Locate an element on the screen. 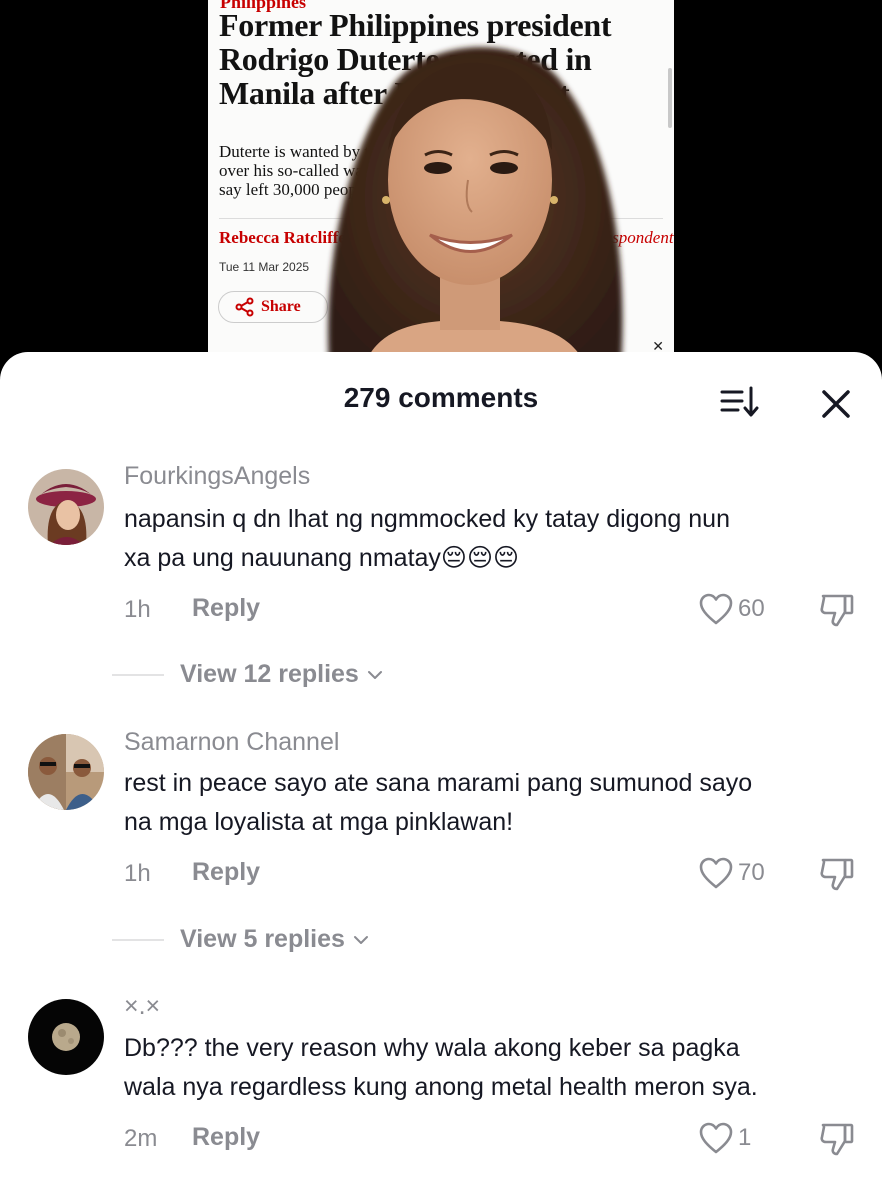 The height and width of the screenshot is (1200, 882). like-count: 70 is located at coordinates (751, 872).